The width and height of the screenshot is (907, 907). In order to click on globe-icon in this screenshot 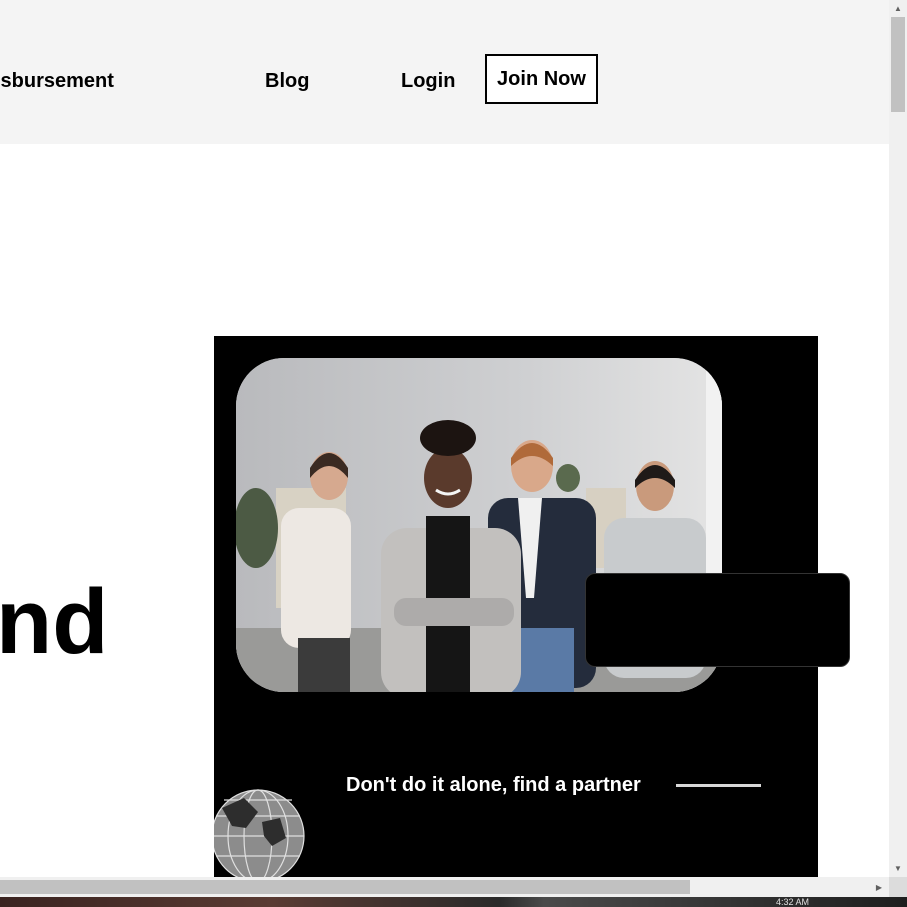, I will do `click(259, 833)`.